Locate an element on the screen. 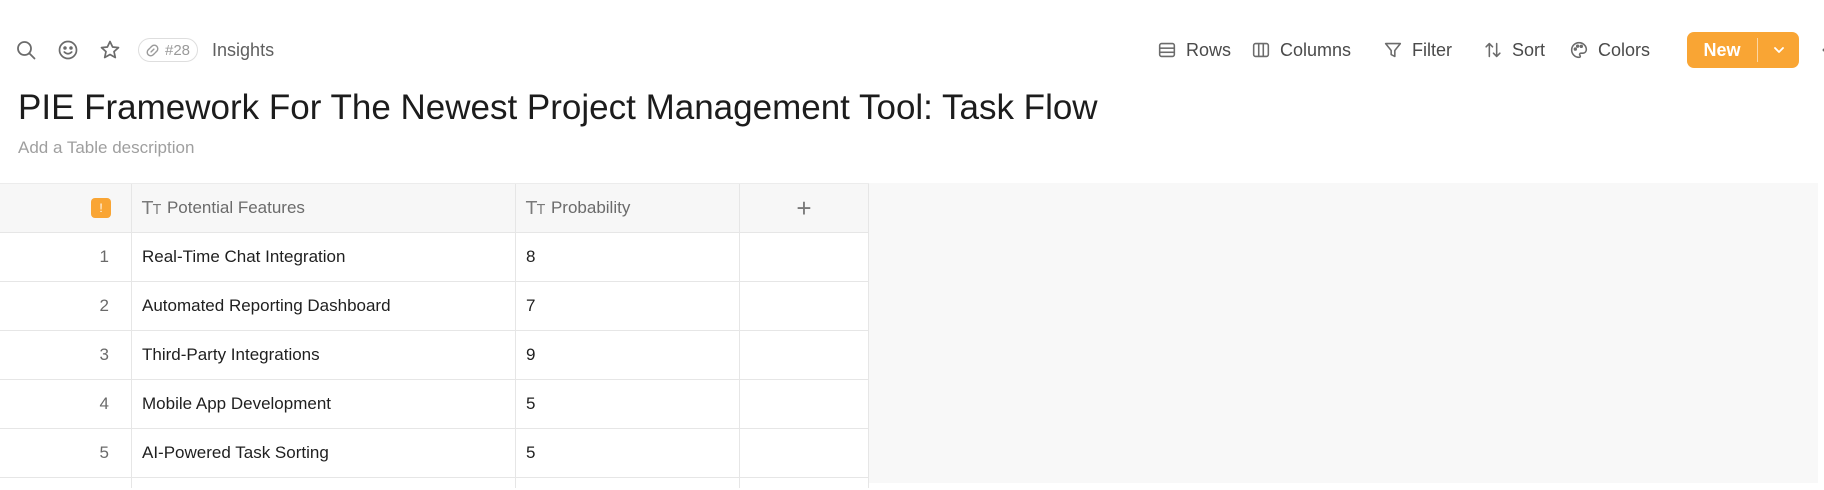 The image size is (1824, 490). rows-button: Rows is located at coordinates (1193, 50).